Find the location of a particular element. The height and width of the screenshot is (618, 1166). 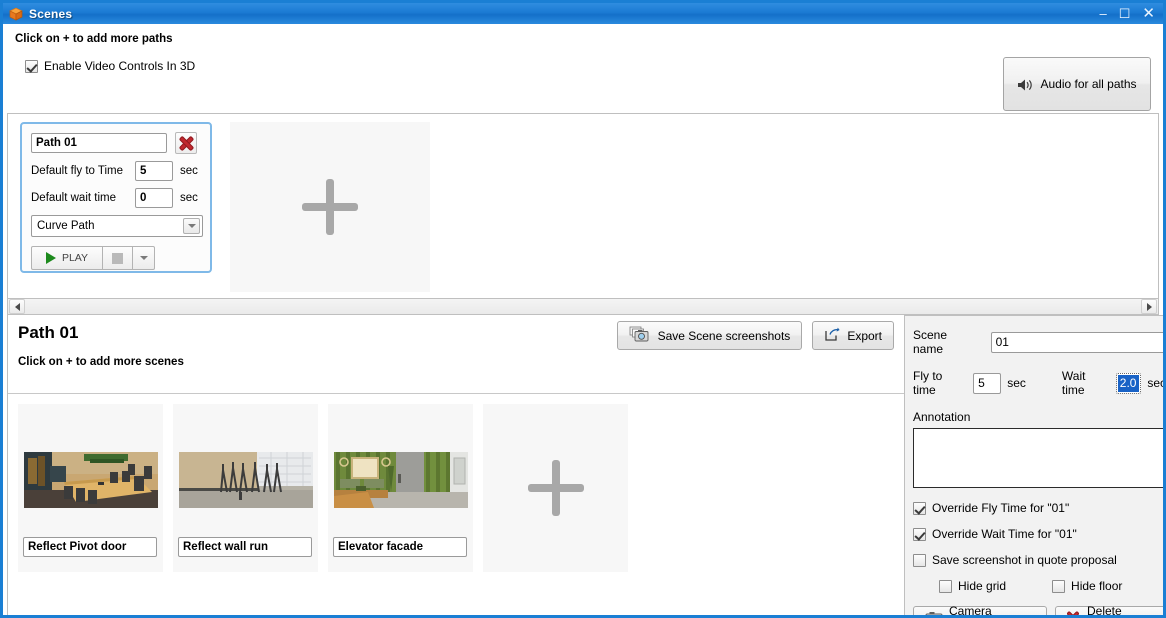

scroll-left-button is located at coordinates (17, 306).